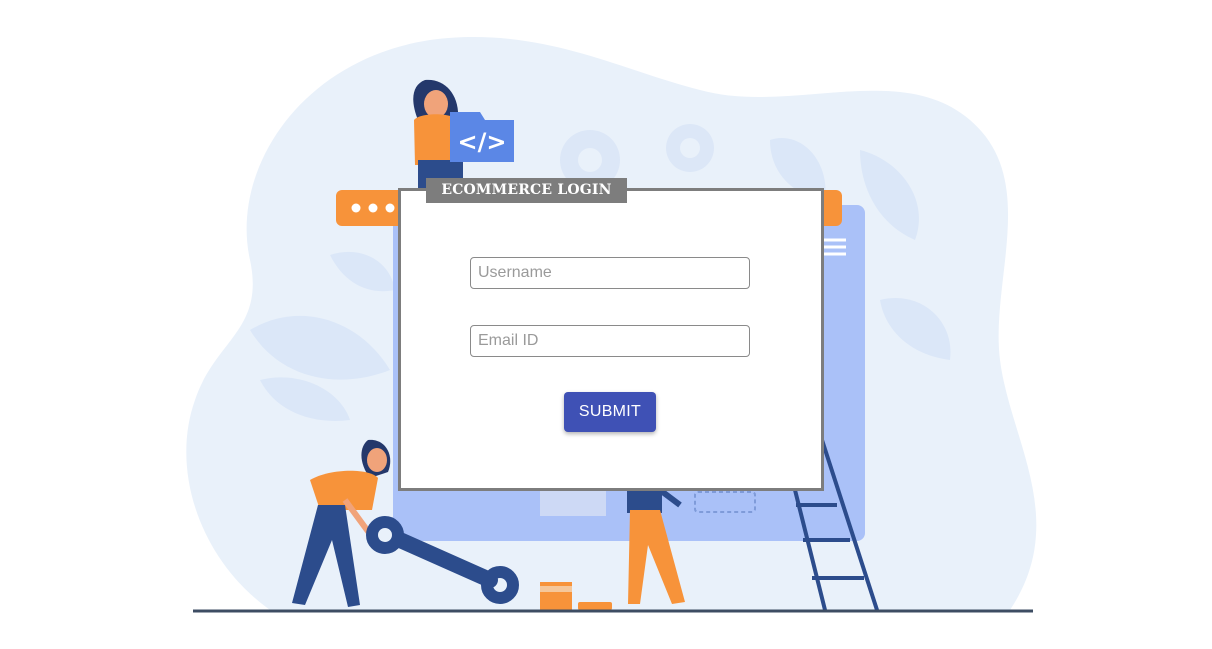  Describe the element at coordinates (610, 412) in the screenshot. I see `submit-button: SUBMIT` at that location.